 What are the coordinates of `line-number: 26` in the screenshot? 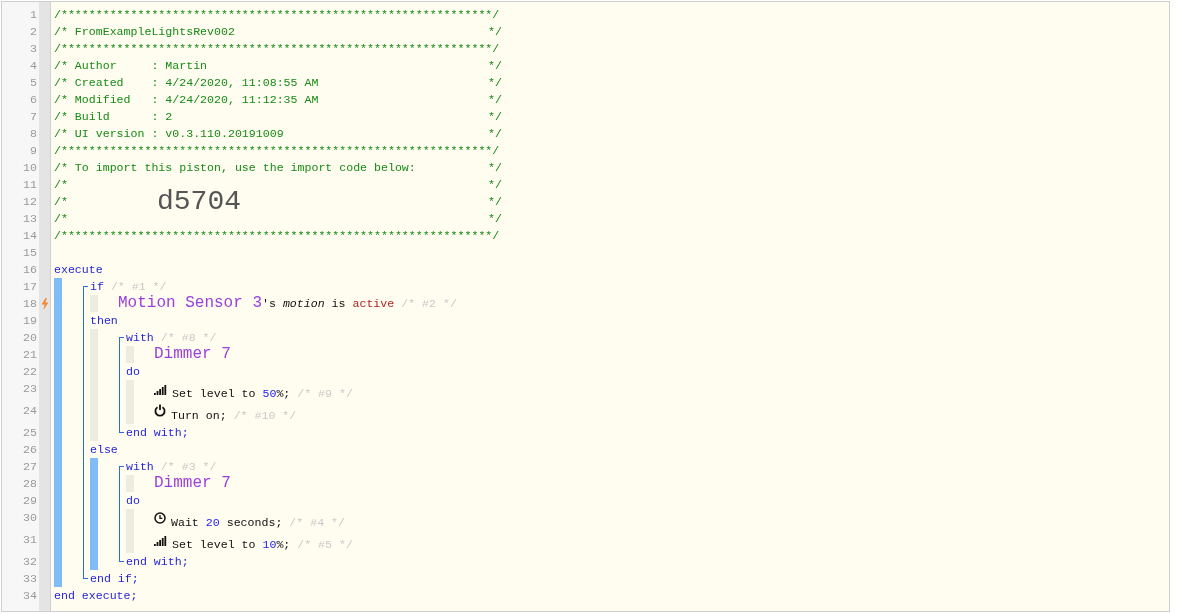 It's located at (29, 450).